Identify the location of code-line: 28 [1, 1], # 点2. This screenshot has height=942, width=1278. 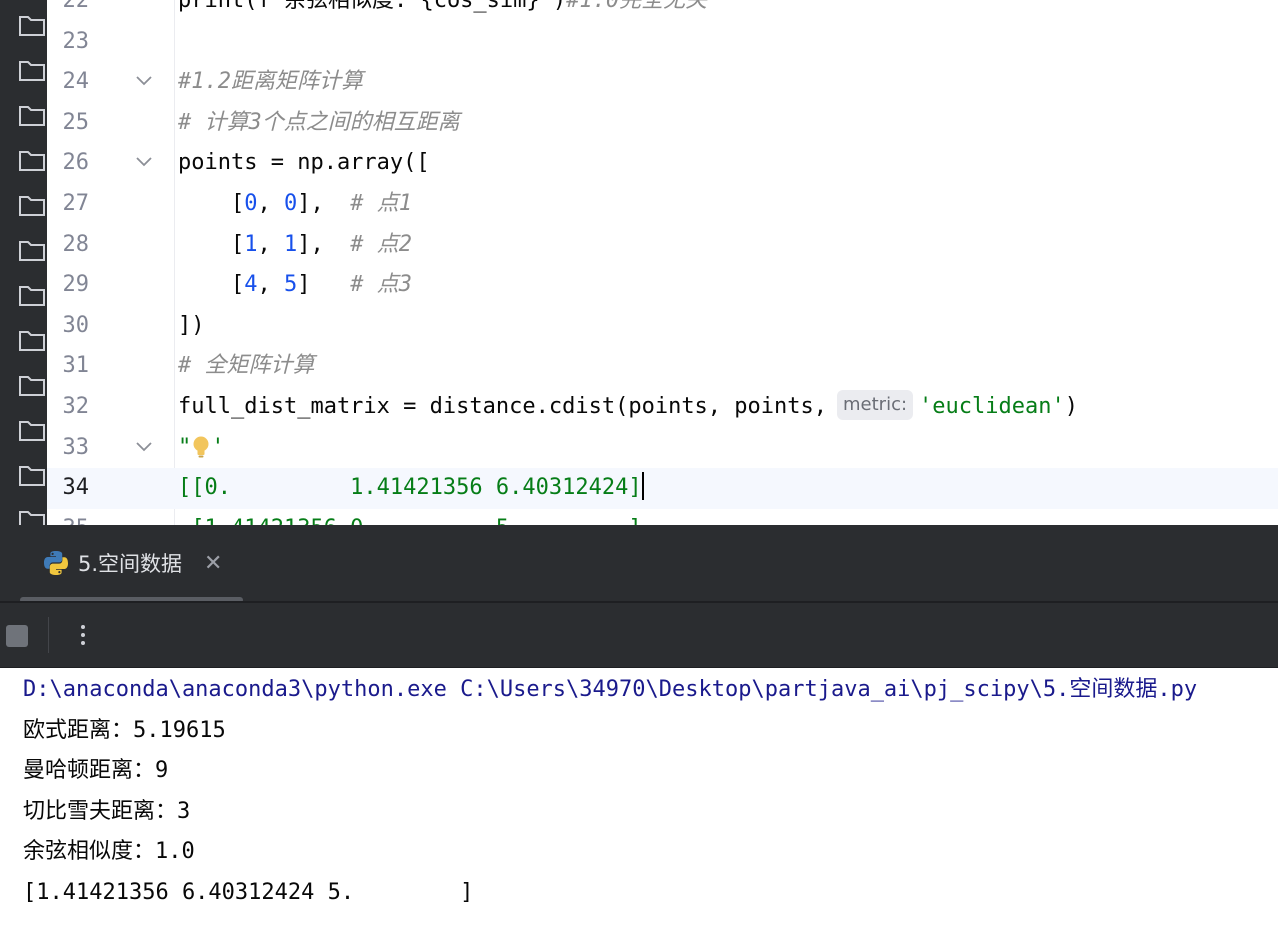
(662, 245).